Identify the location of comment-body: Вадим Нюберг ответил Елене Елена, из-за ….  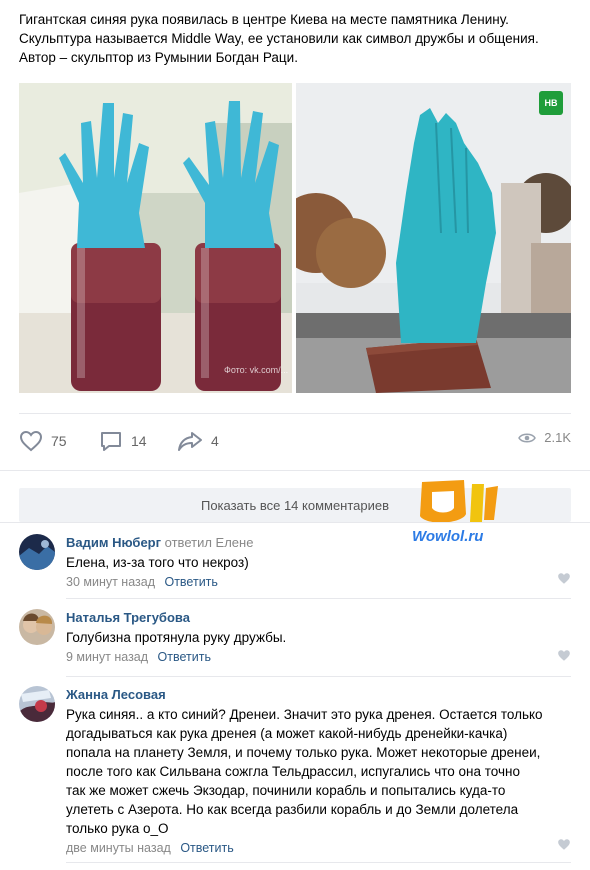
(318, 562).